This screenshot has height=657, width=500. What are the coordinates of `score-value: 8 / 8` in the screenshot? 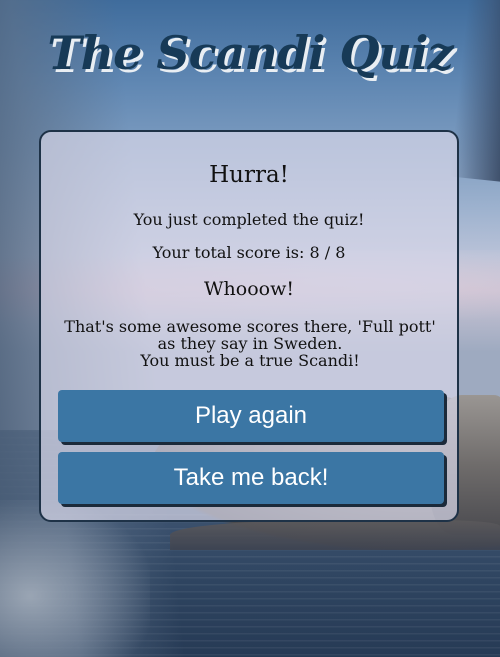 It's located at (327, 252).